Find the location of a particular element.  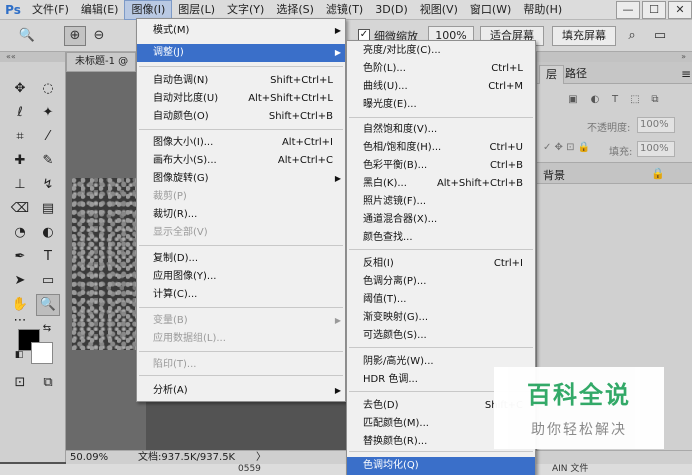

quick-mask-icon: ⊡ is located at coordinates (20, 383).